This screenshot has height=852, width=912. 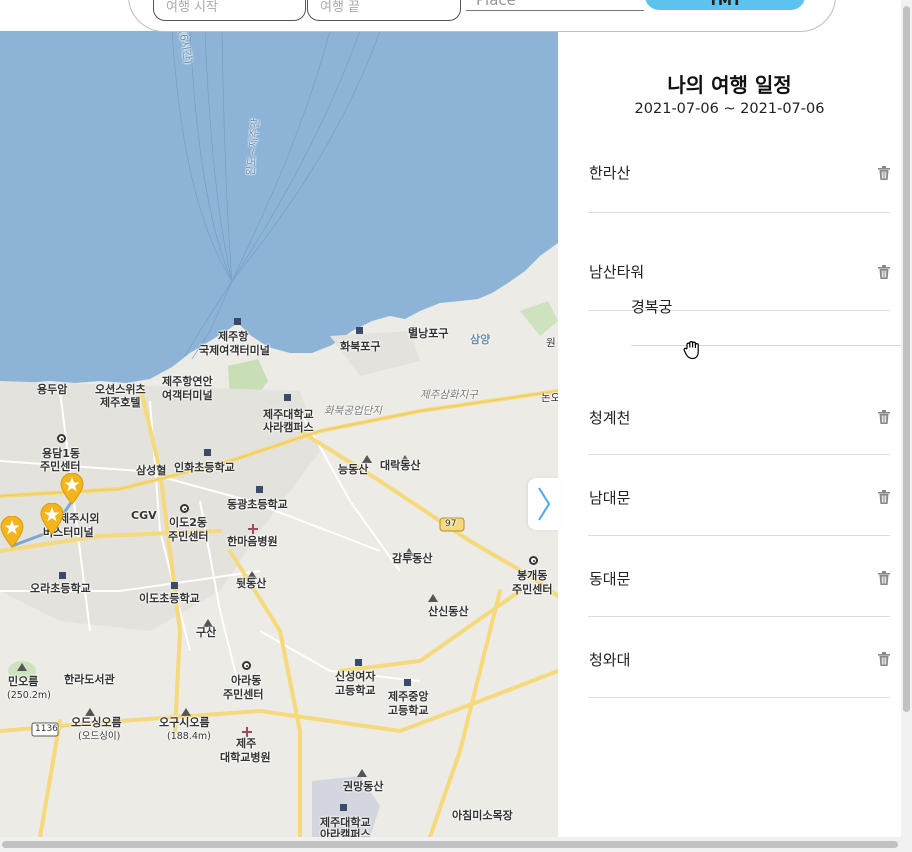 I want to click on map-label: 화북포구, so click(x=360, y=346).